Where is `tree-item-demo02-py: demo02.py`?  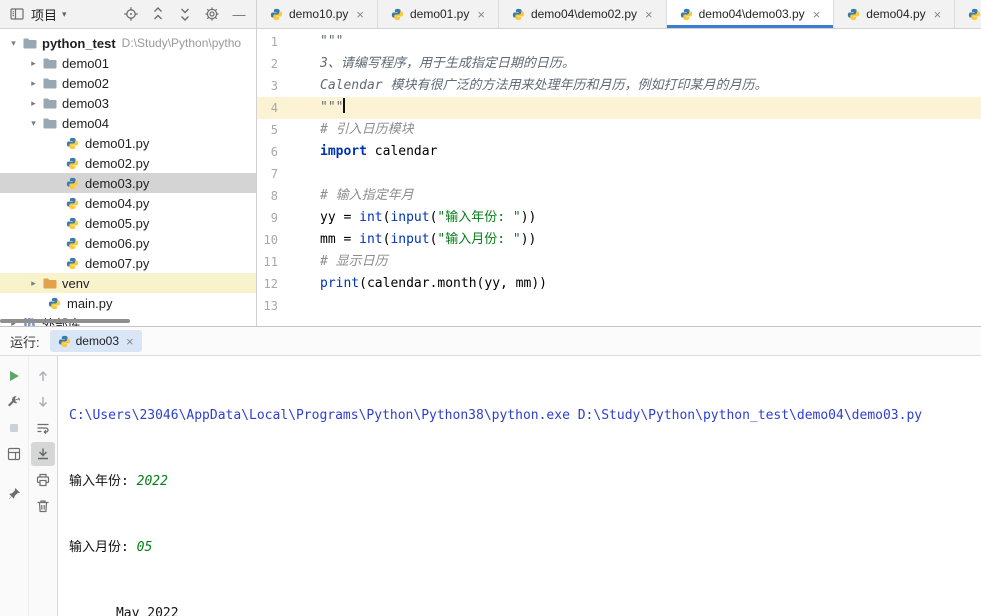 tree-item-demo02-py: demo02.py is located at coordinates (128, 163).